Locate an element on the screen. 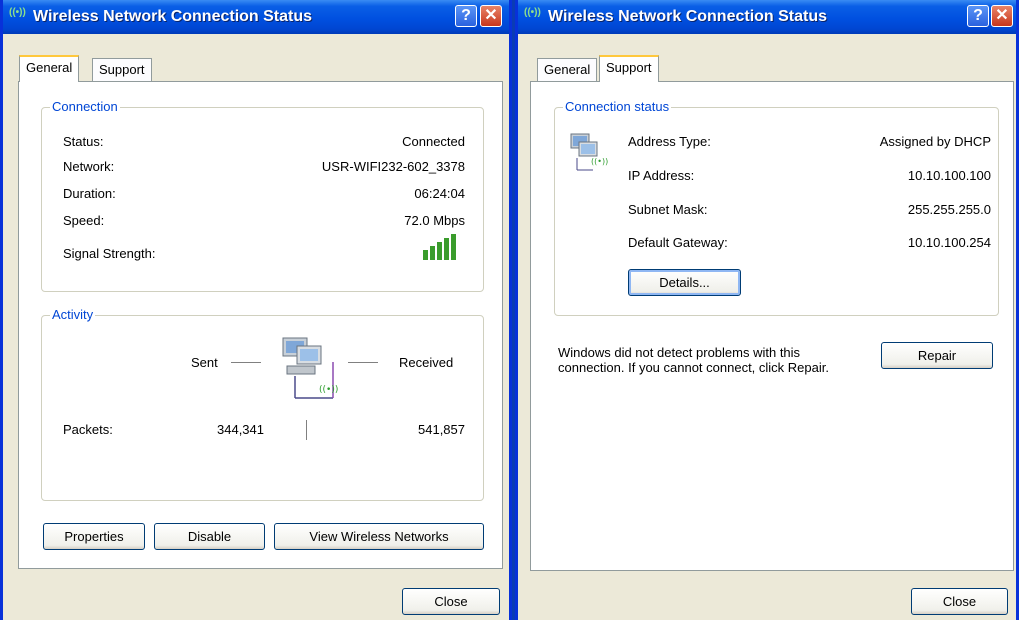 The image size is (1019, 620). subnet-mask-label: Subnet Mask: is located at coordinates (668, 209).